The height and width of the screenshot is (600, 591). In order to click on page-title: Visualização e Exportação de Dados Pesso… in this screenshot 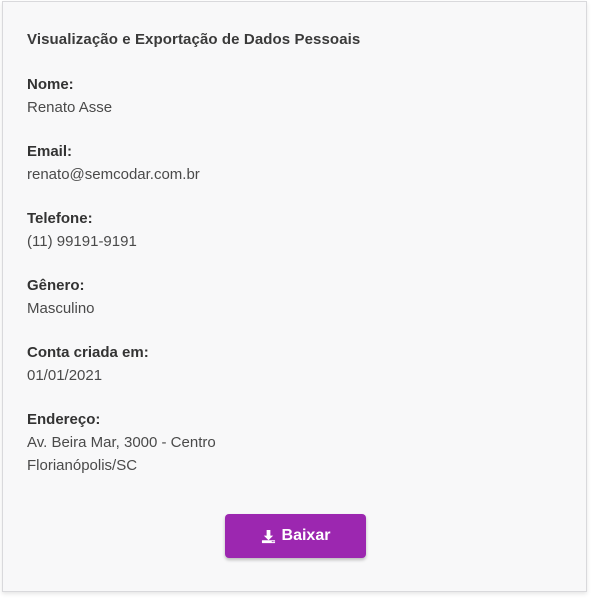, I will do `click(194, 39)`.